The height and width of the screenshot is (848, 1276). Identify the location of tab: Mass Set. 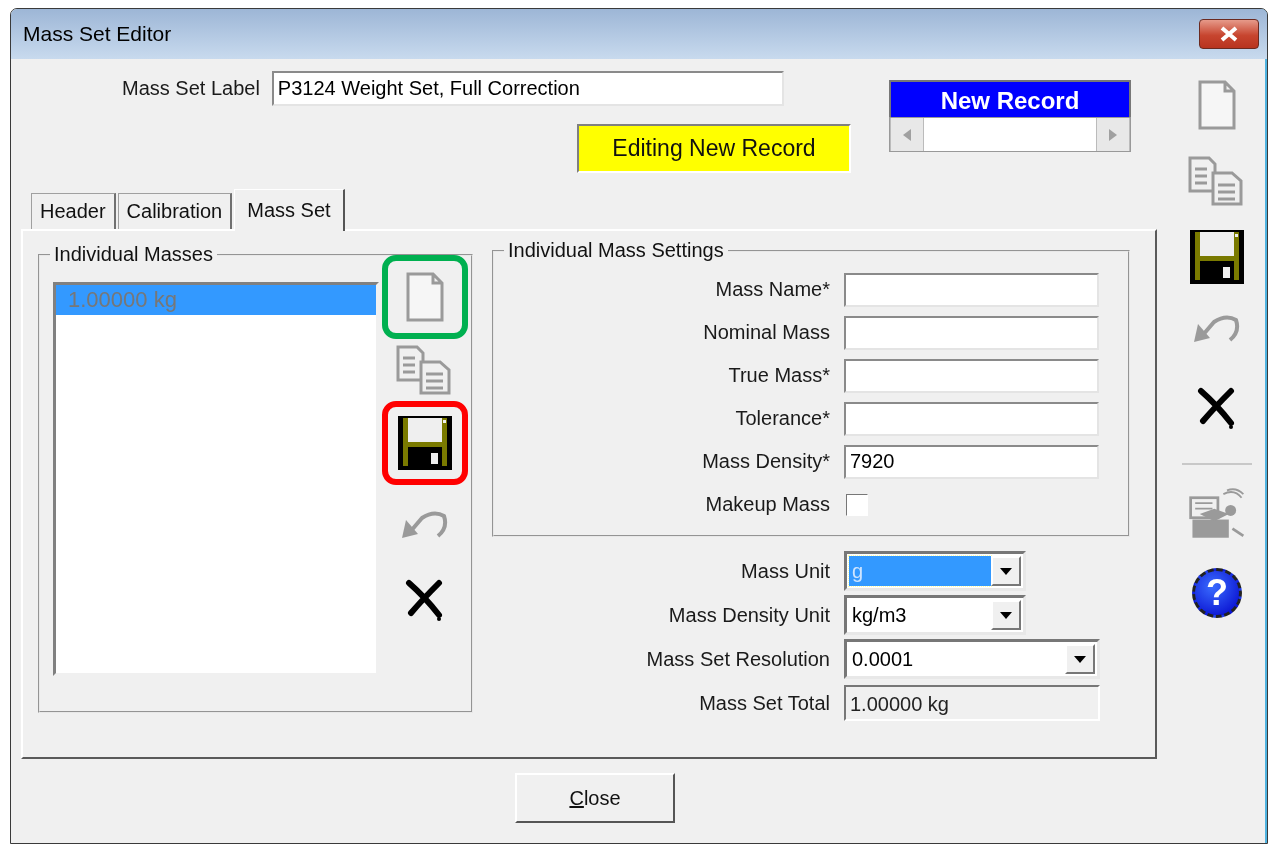
(289, 210).